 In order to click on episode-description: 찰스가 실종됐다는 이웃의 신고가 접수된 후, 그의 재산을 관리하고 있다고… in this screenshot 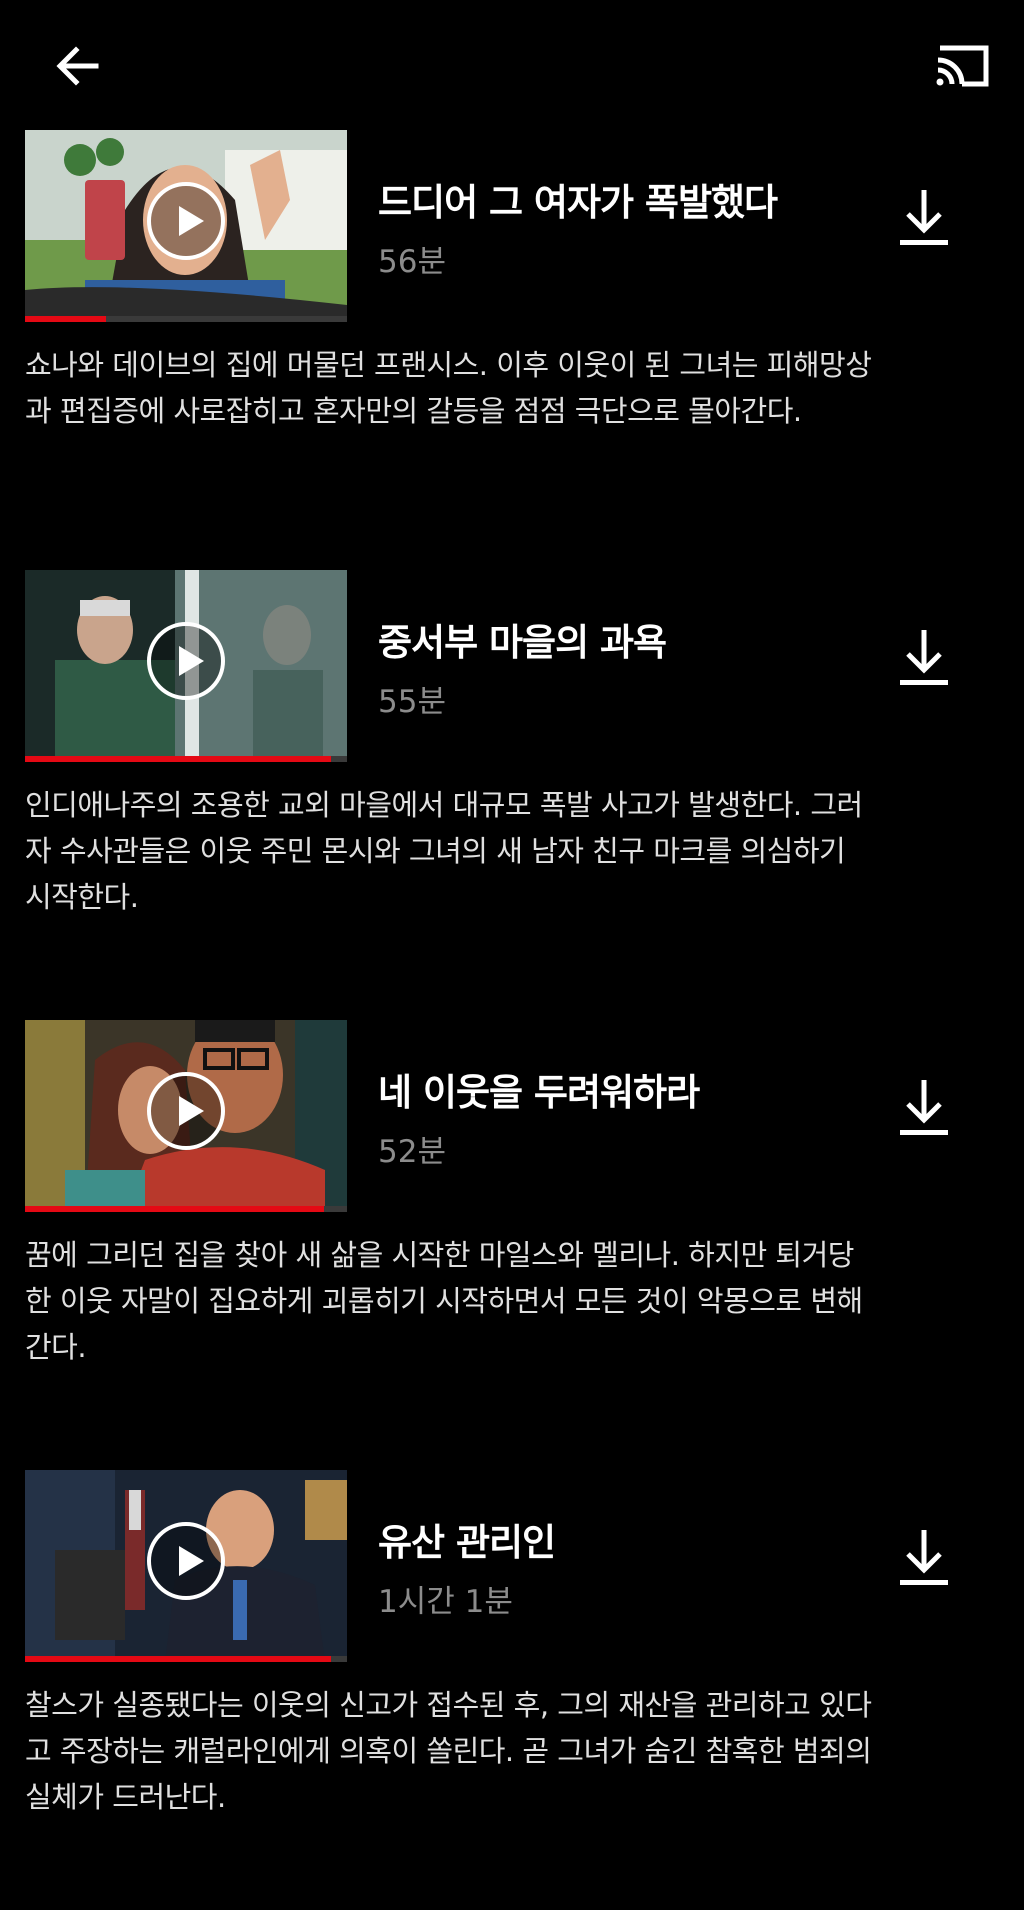, I will do `click(448, 1751)`.